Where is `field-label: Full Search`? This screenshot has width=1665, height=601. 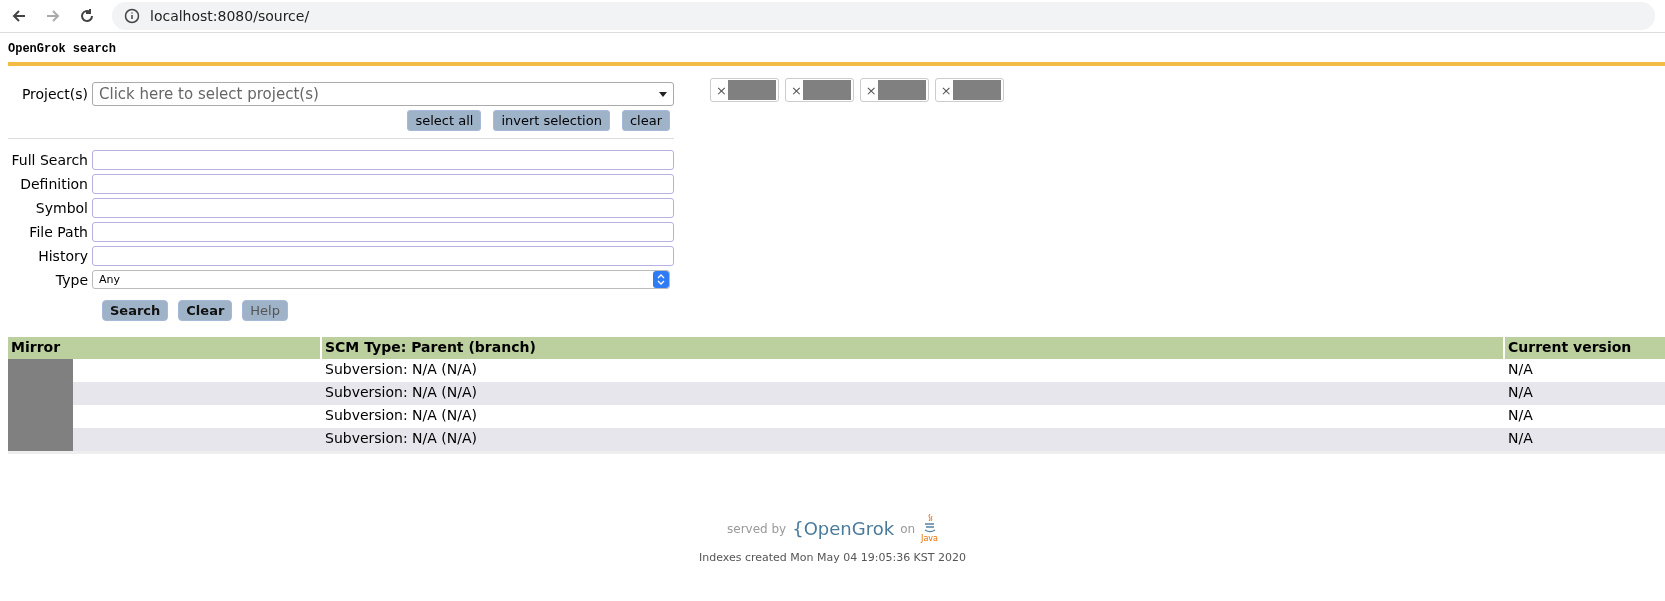 field-label: Full Search is located at coordinates (49, 160).